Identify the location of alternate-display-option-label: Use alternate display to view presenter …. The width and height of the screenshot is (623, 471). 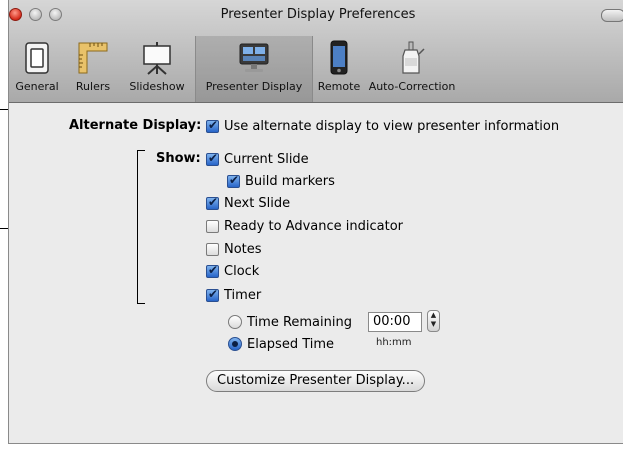
(392, 126).